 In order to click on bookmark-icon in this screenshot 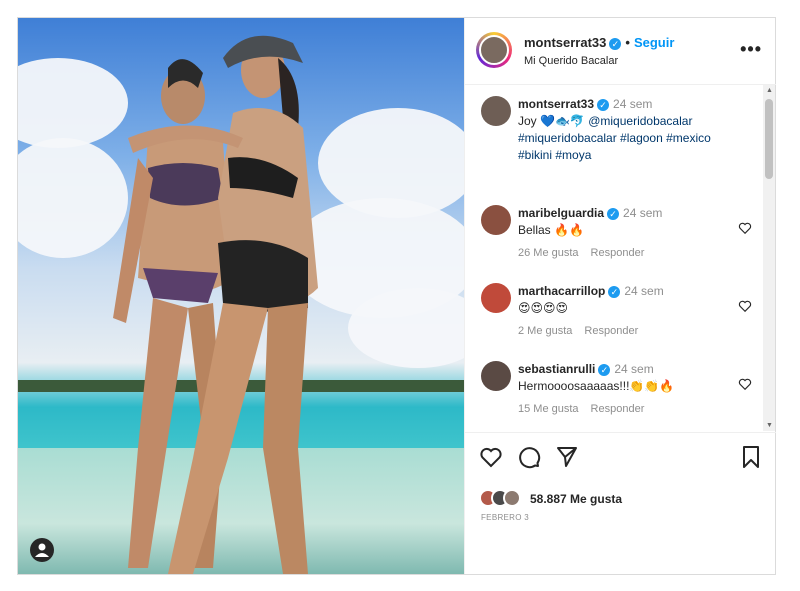, I will do `click(751, 457)`.